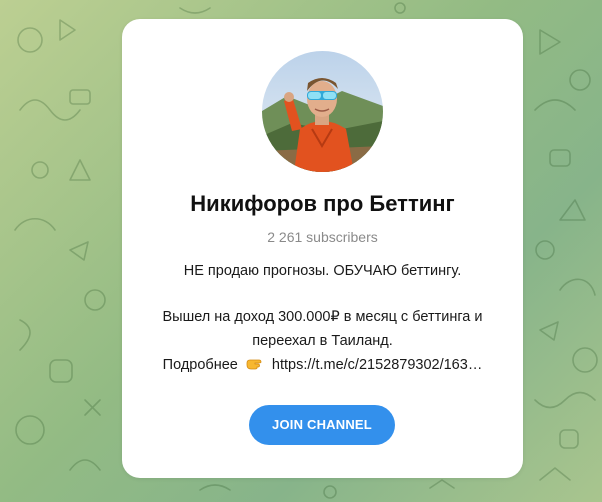 The image size is (602, 502). What do you see at coordinates (322, 271) in the screenshot?
I see `description-line: НЕ продаю прогнозы. ОБУЧАЮ беттингу.` at bounding box center [322, 271].